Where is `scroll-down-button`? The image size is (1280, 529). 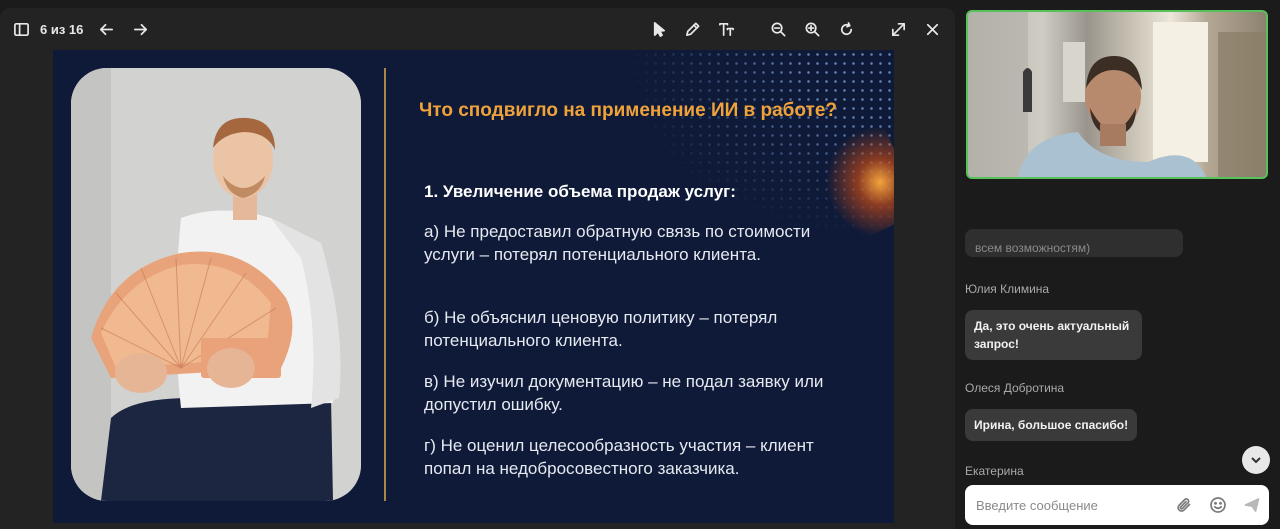 scroll-down-button is located at coordinates (1256, 460).